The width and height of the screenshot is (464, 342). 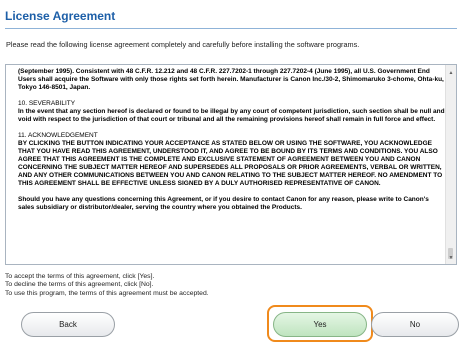 What do you see at coordinates (68, 324) in the screenshot?
I see `back-button: Back` at bounding box center [68, 324].